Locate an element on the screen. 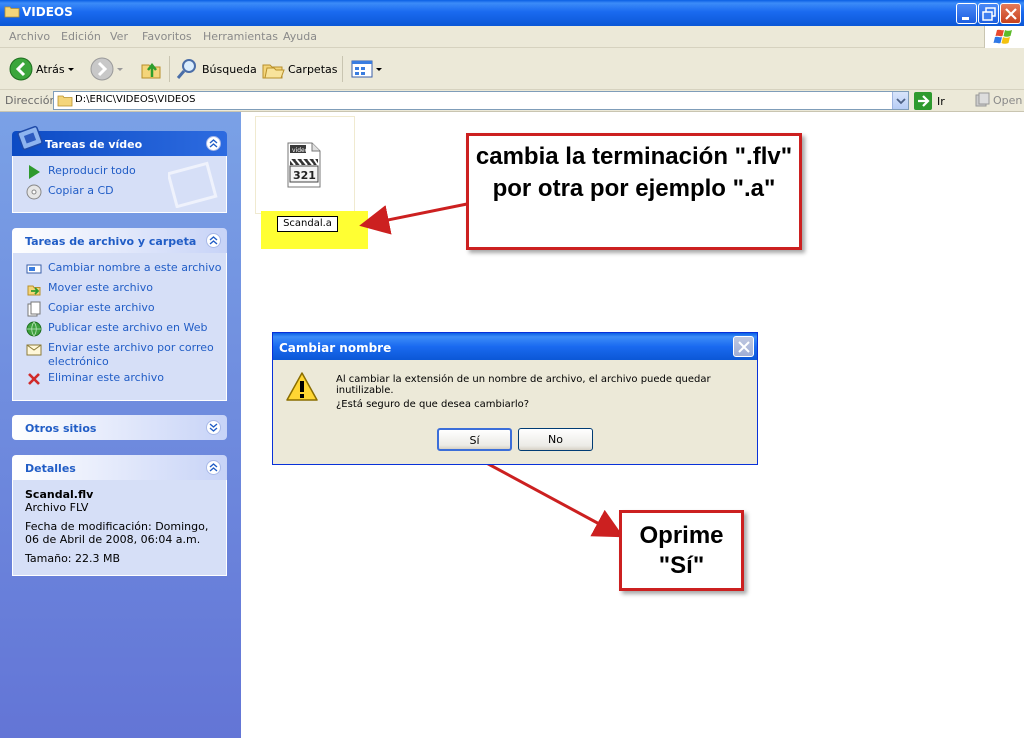 The height and width of the screenshot is (738, 1024). dialog-title: Cambiar nombre is located at coordinates (335, 348).